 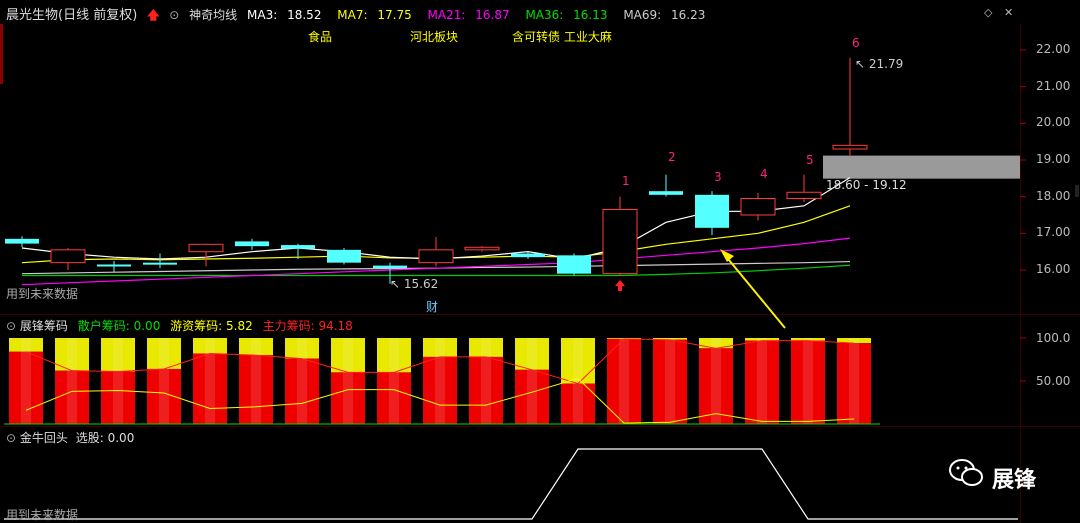 I want to click on chip-panel-name: 展锋筹码, so click(x=44, y=326).